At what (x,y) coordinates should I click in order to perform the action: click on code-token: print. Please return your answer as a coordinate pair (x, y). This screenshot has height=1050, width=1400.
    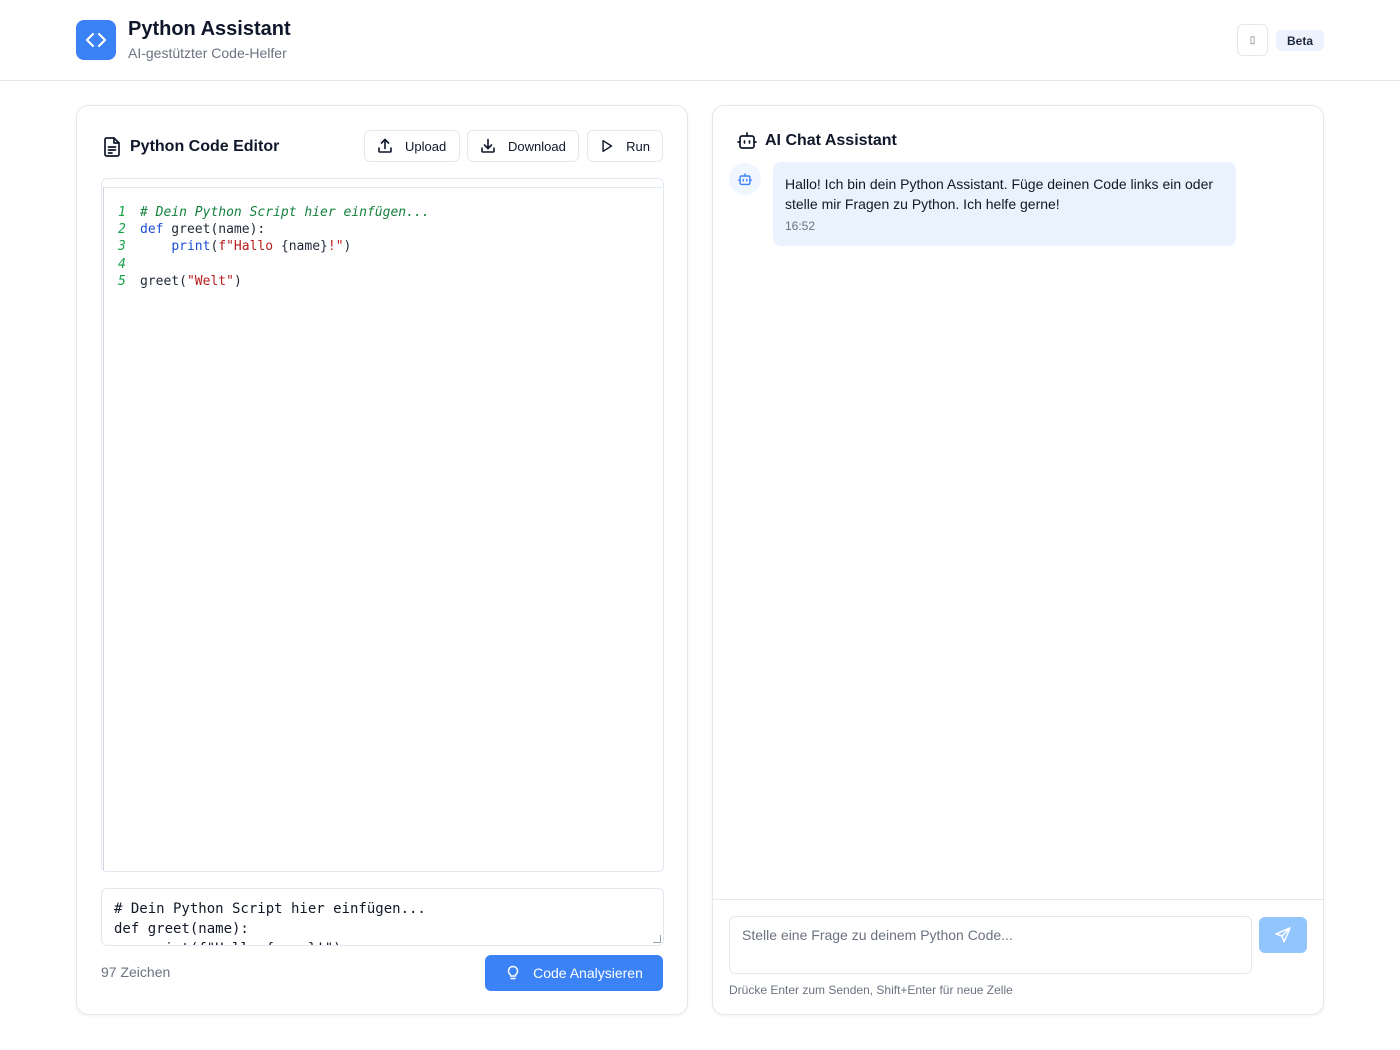
    Looking at the image, I should click on (191, 247).